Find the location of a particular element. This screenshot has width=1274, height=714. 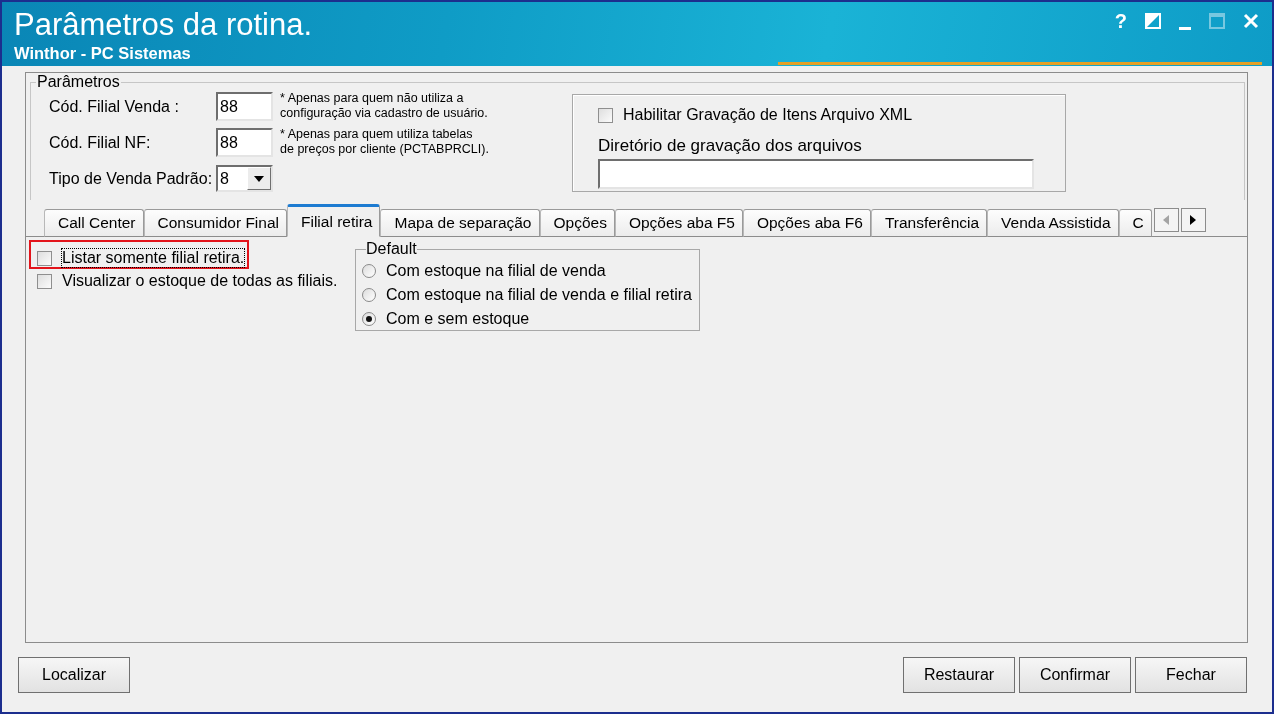

tab: Opções aba F5 is located at coordinates (678, 223).